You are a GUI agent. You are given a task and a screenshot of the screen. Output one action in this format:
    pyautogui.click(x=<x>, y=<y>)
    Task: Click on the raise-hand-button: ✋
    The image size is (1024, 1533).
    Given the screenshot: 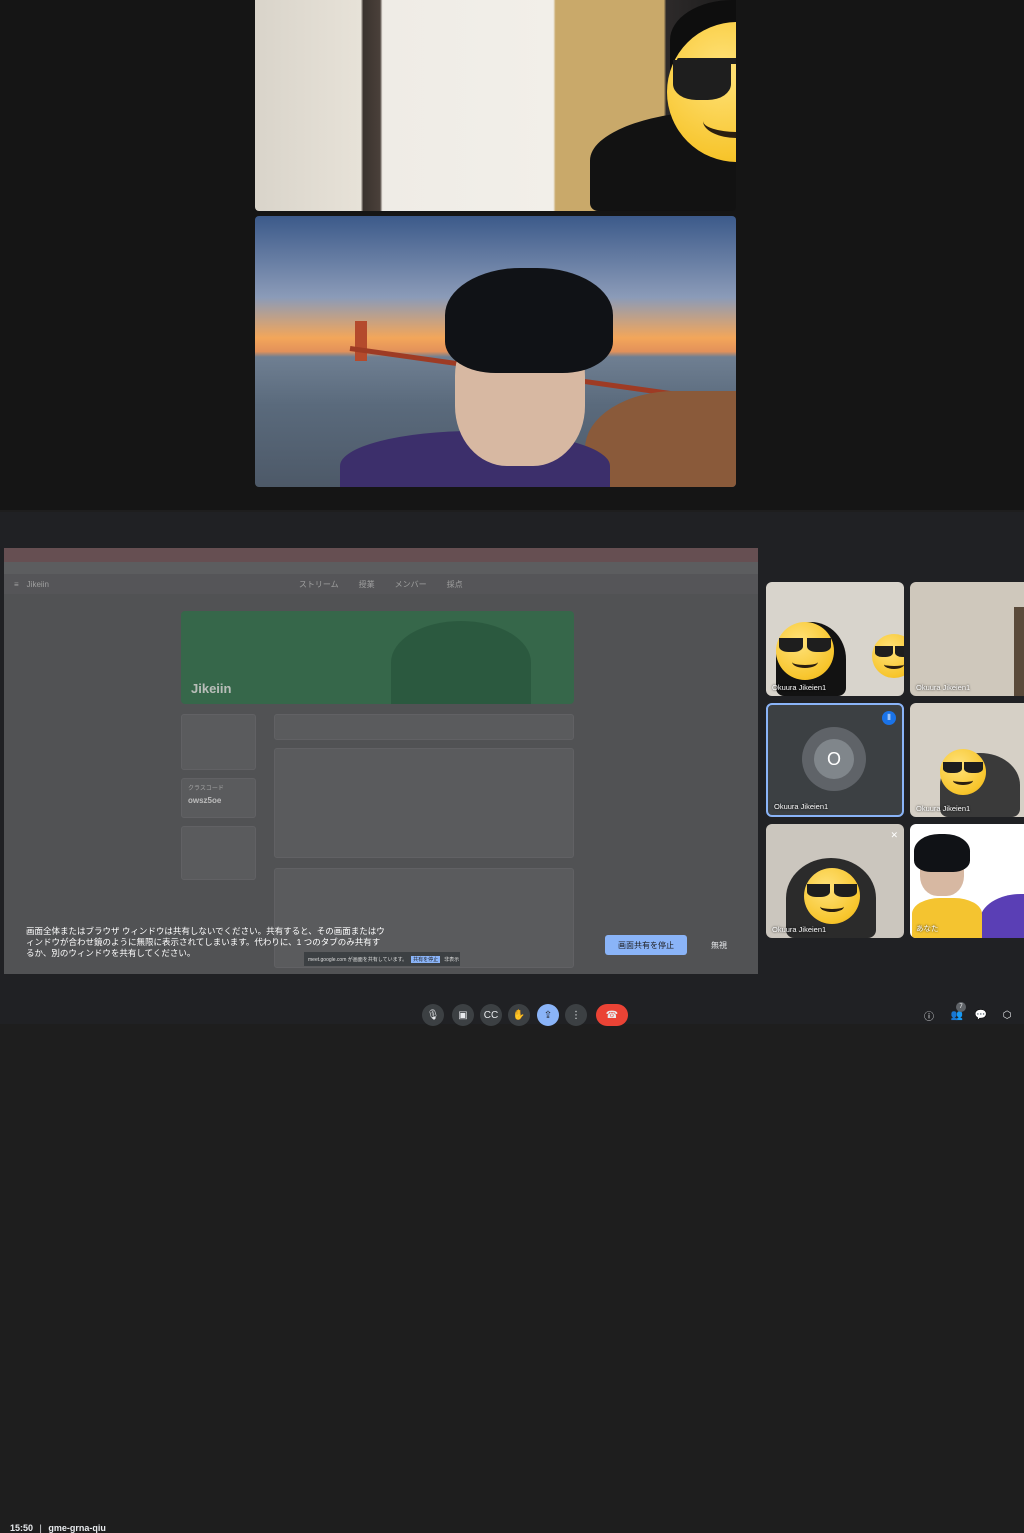 What is the action you would take?
    pyautogui.click(x=519, y=1015)
    